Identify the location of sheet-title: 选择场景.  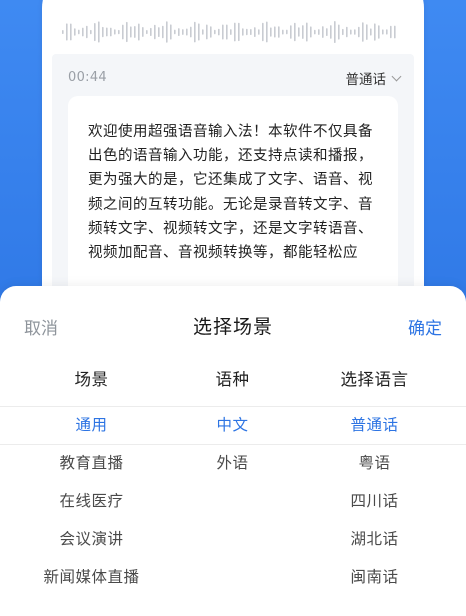
(232, 327).